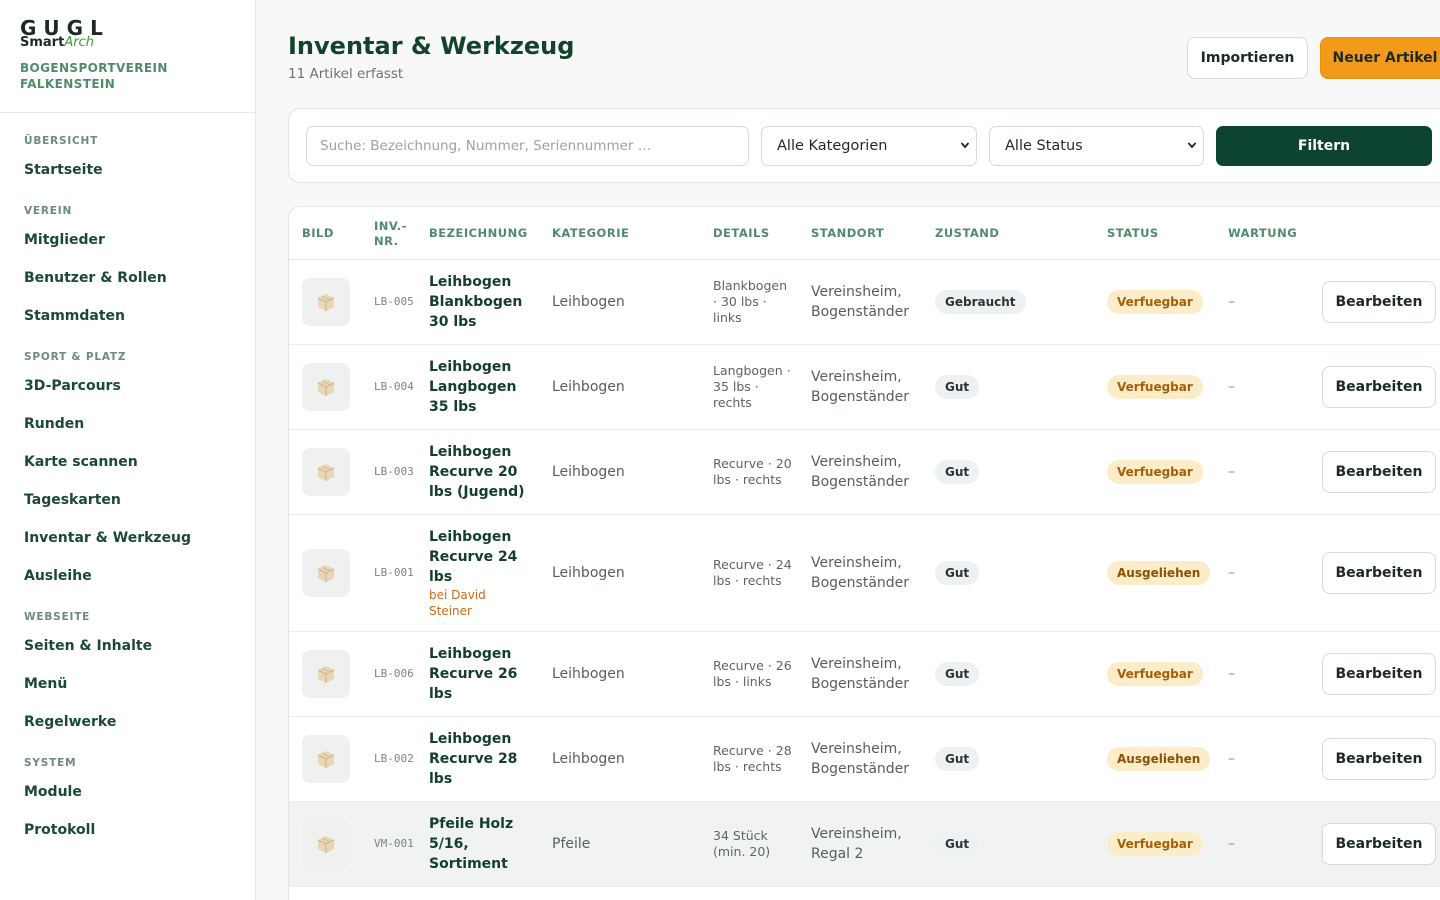 The height and width of the screenshot is (900, 1440). Describe the element at coordinates (75, 34) in the screenshot. I see `app-logo: GUGL SmartArch` at that location.